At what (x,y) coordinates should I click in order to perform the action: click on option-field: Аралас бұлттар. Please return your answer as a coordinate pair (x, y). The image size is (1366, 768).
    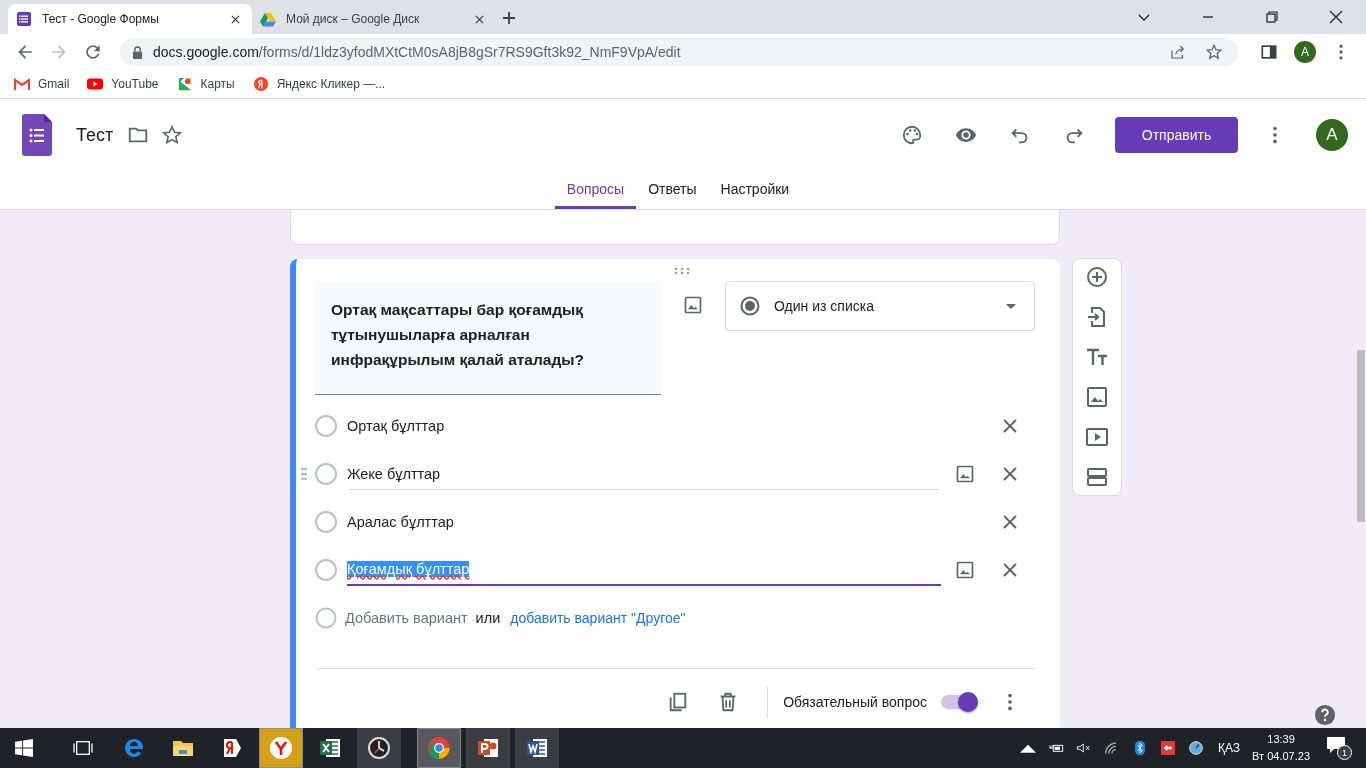
    Looking at the image, I should click on (644, 522).